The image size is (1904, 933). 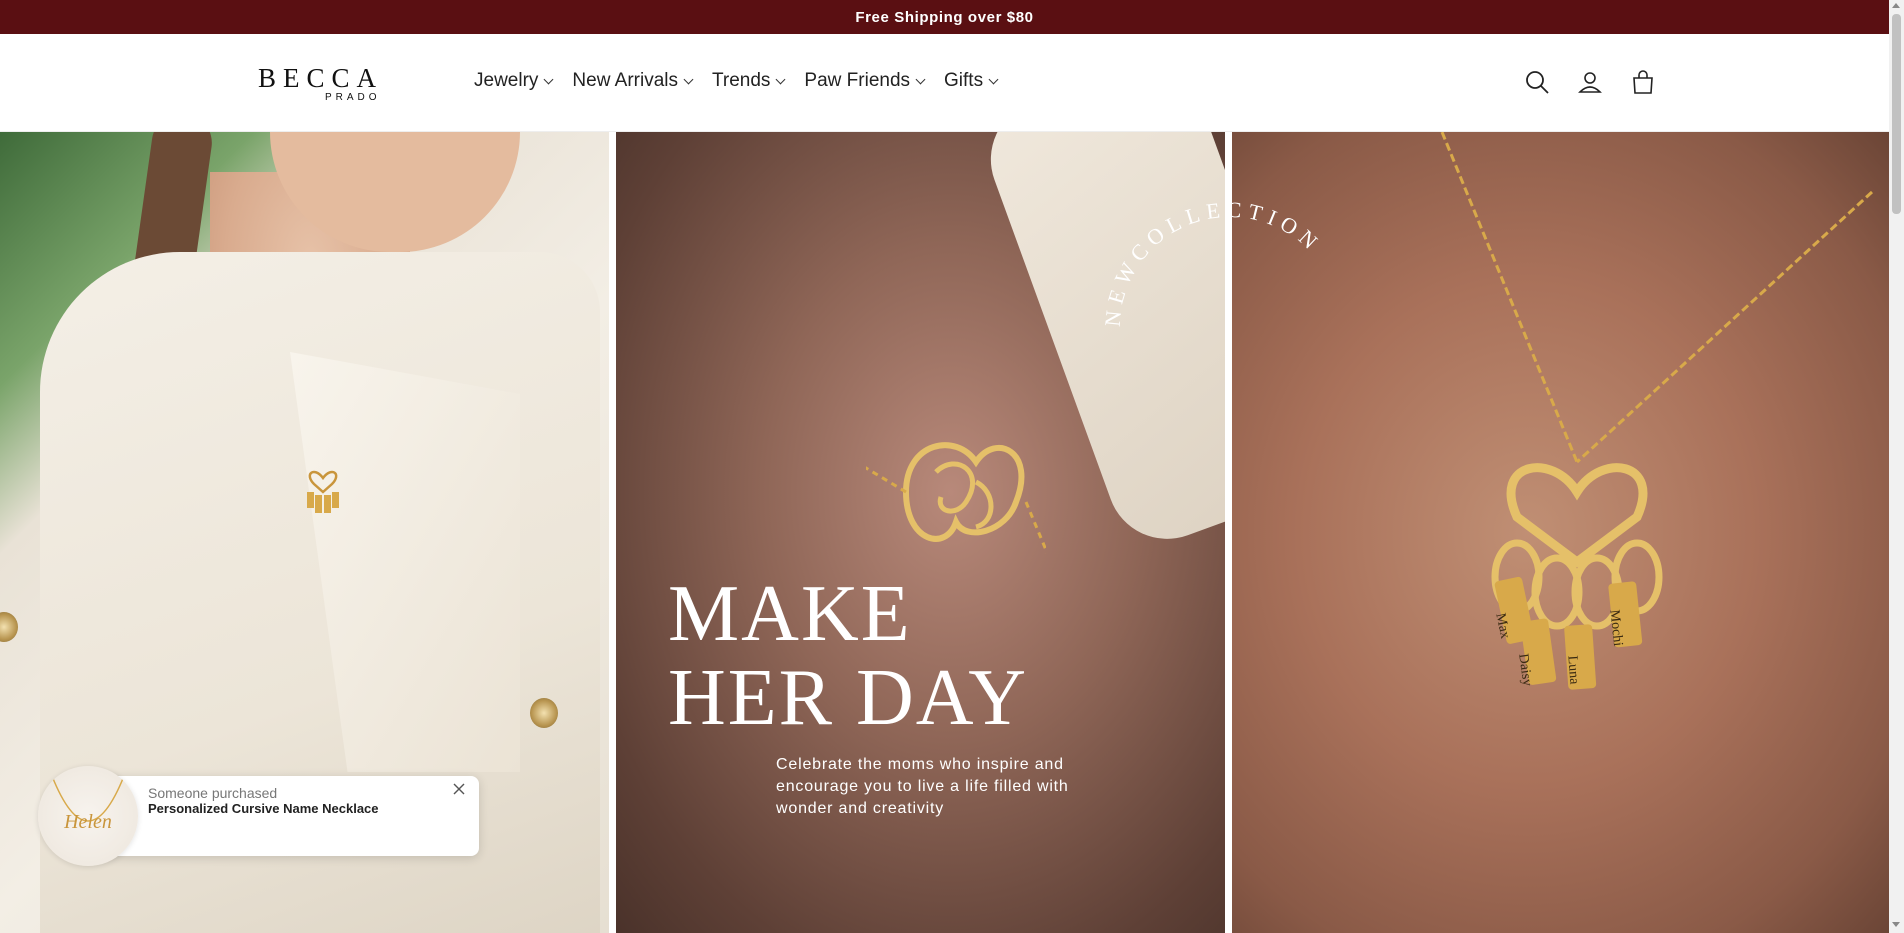 What do you see at coordinates (506, 80) in the screenshot?
I see `nav-label: Jewelry` at bounding box center [506, 80].